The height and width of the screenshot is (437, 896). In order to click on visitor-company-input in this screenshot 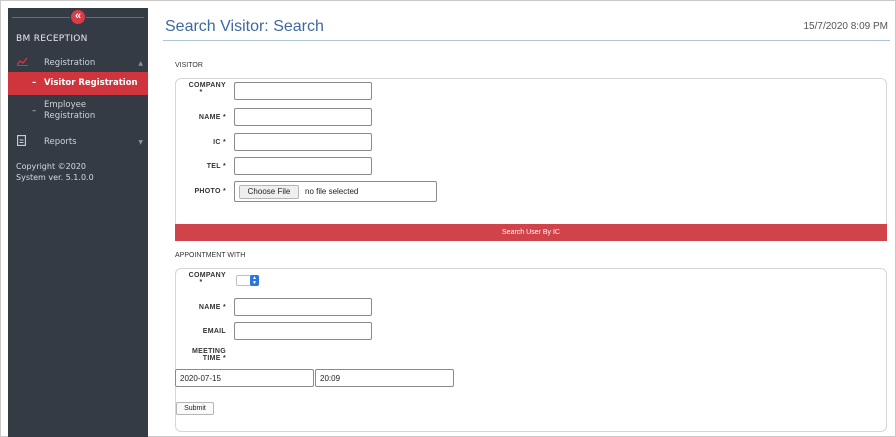, I will do `click(303, 91)`.